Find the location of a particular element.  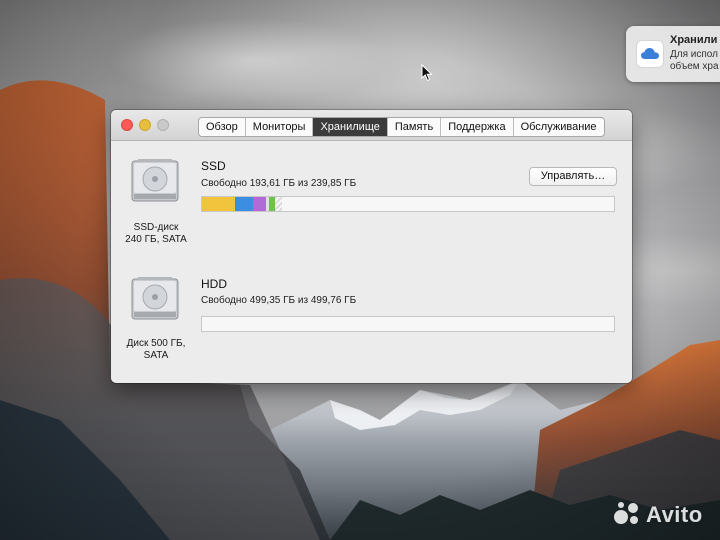

ssd-label-line-2: 240 ГБ, SATA is located at coordinates (156, 239).